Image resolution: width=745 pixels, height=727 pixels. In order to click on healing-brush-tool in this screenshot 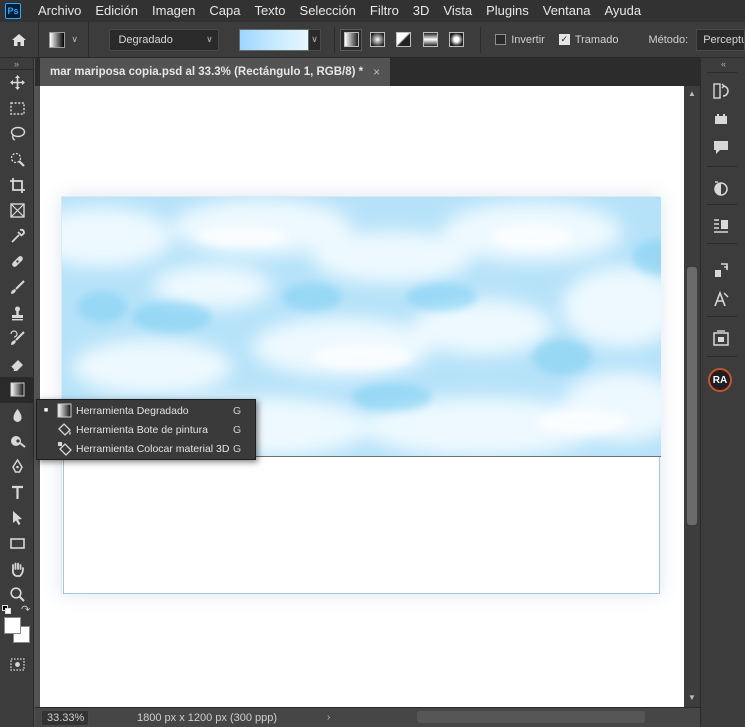, I will do `click(17, 262)`.